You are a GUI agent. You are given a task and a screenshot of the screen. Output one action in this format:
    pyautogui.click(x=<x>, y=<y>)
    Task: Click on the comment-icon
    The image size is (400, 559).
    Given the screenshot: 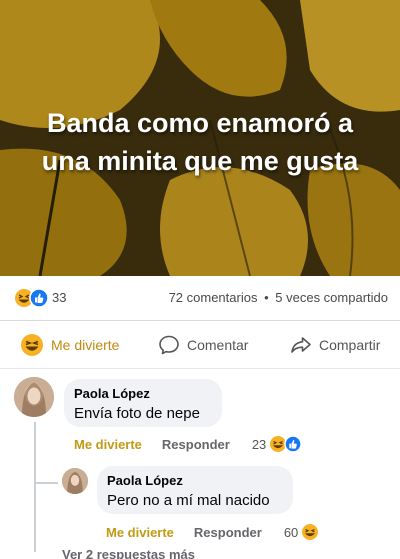 What is the action you would take?
    pyautogui.click(x=169, y=345)
    